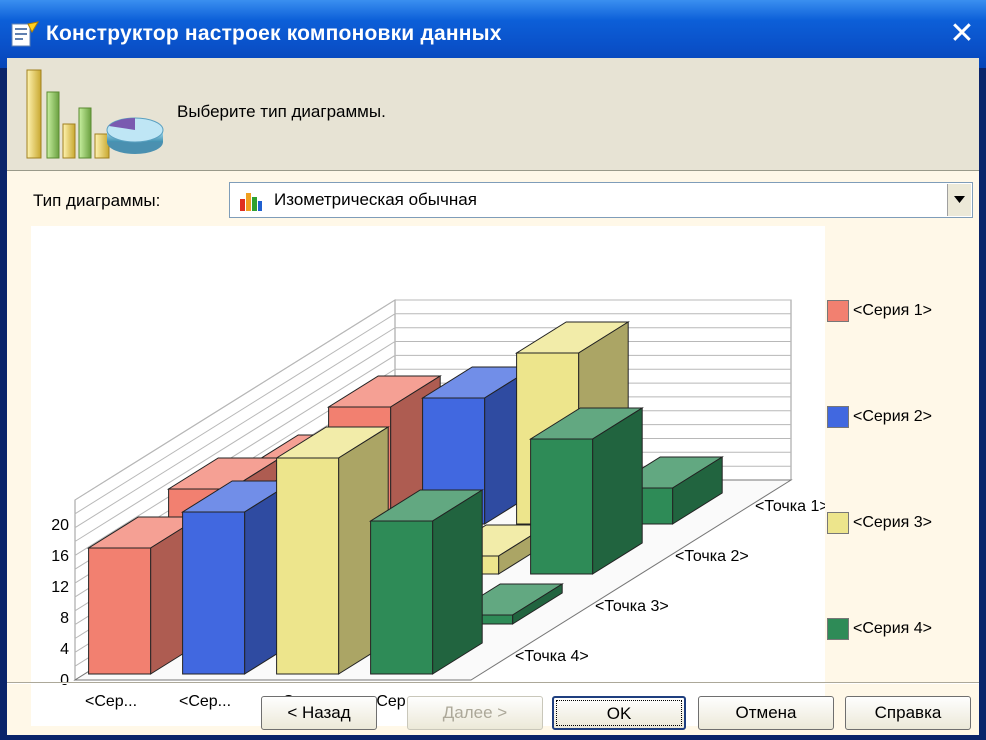  What do you see at coordinates (319, 713) in the screenshot?
I see `back-button: < Назад` at bounding box center [319, 713].